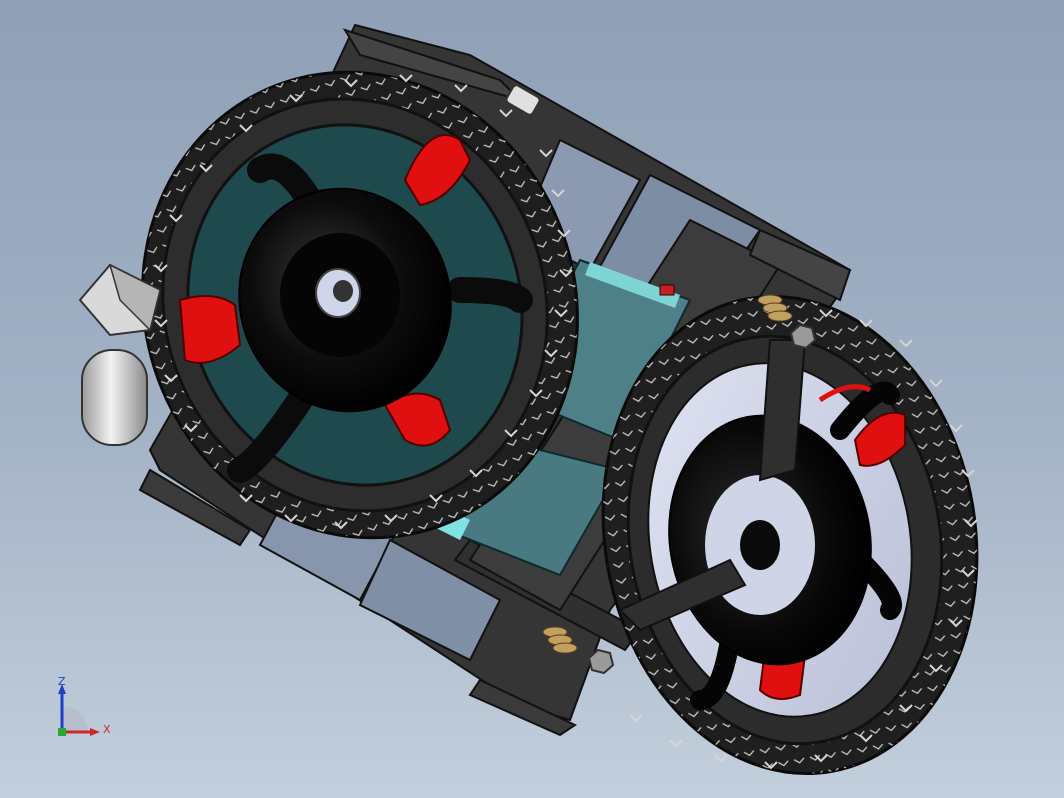 Image resolution: width=1064 pixels, height=798 pixels. I want to click on x-axis-label: X, so click(107, 729).